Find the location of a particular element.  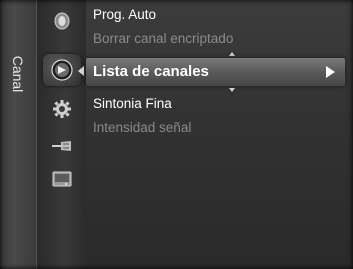

menu-item-borrar-canal-encriptado: Borrar canal encriptado is located at coordinates (163, 38).